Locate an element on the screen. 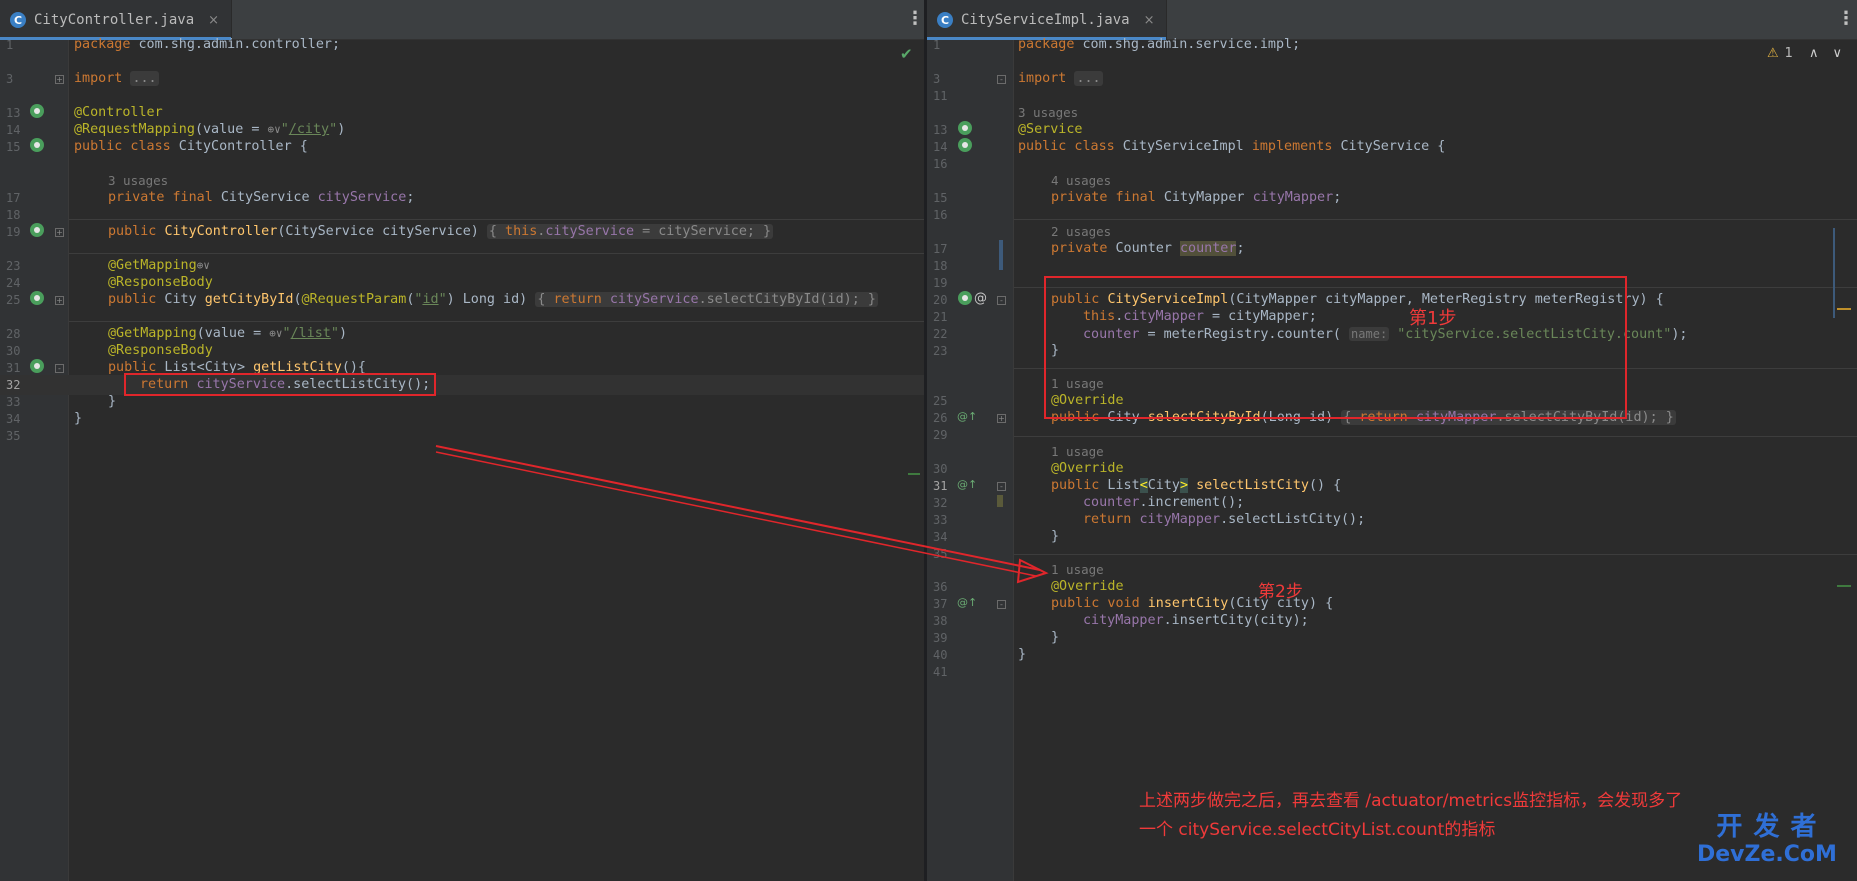 The width and height of the screenshot is (1857, 881). tab-label: CityServiceImpl.java is located at coordinates (1045, 20).